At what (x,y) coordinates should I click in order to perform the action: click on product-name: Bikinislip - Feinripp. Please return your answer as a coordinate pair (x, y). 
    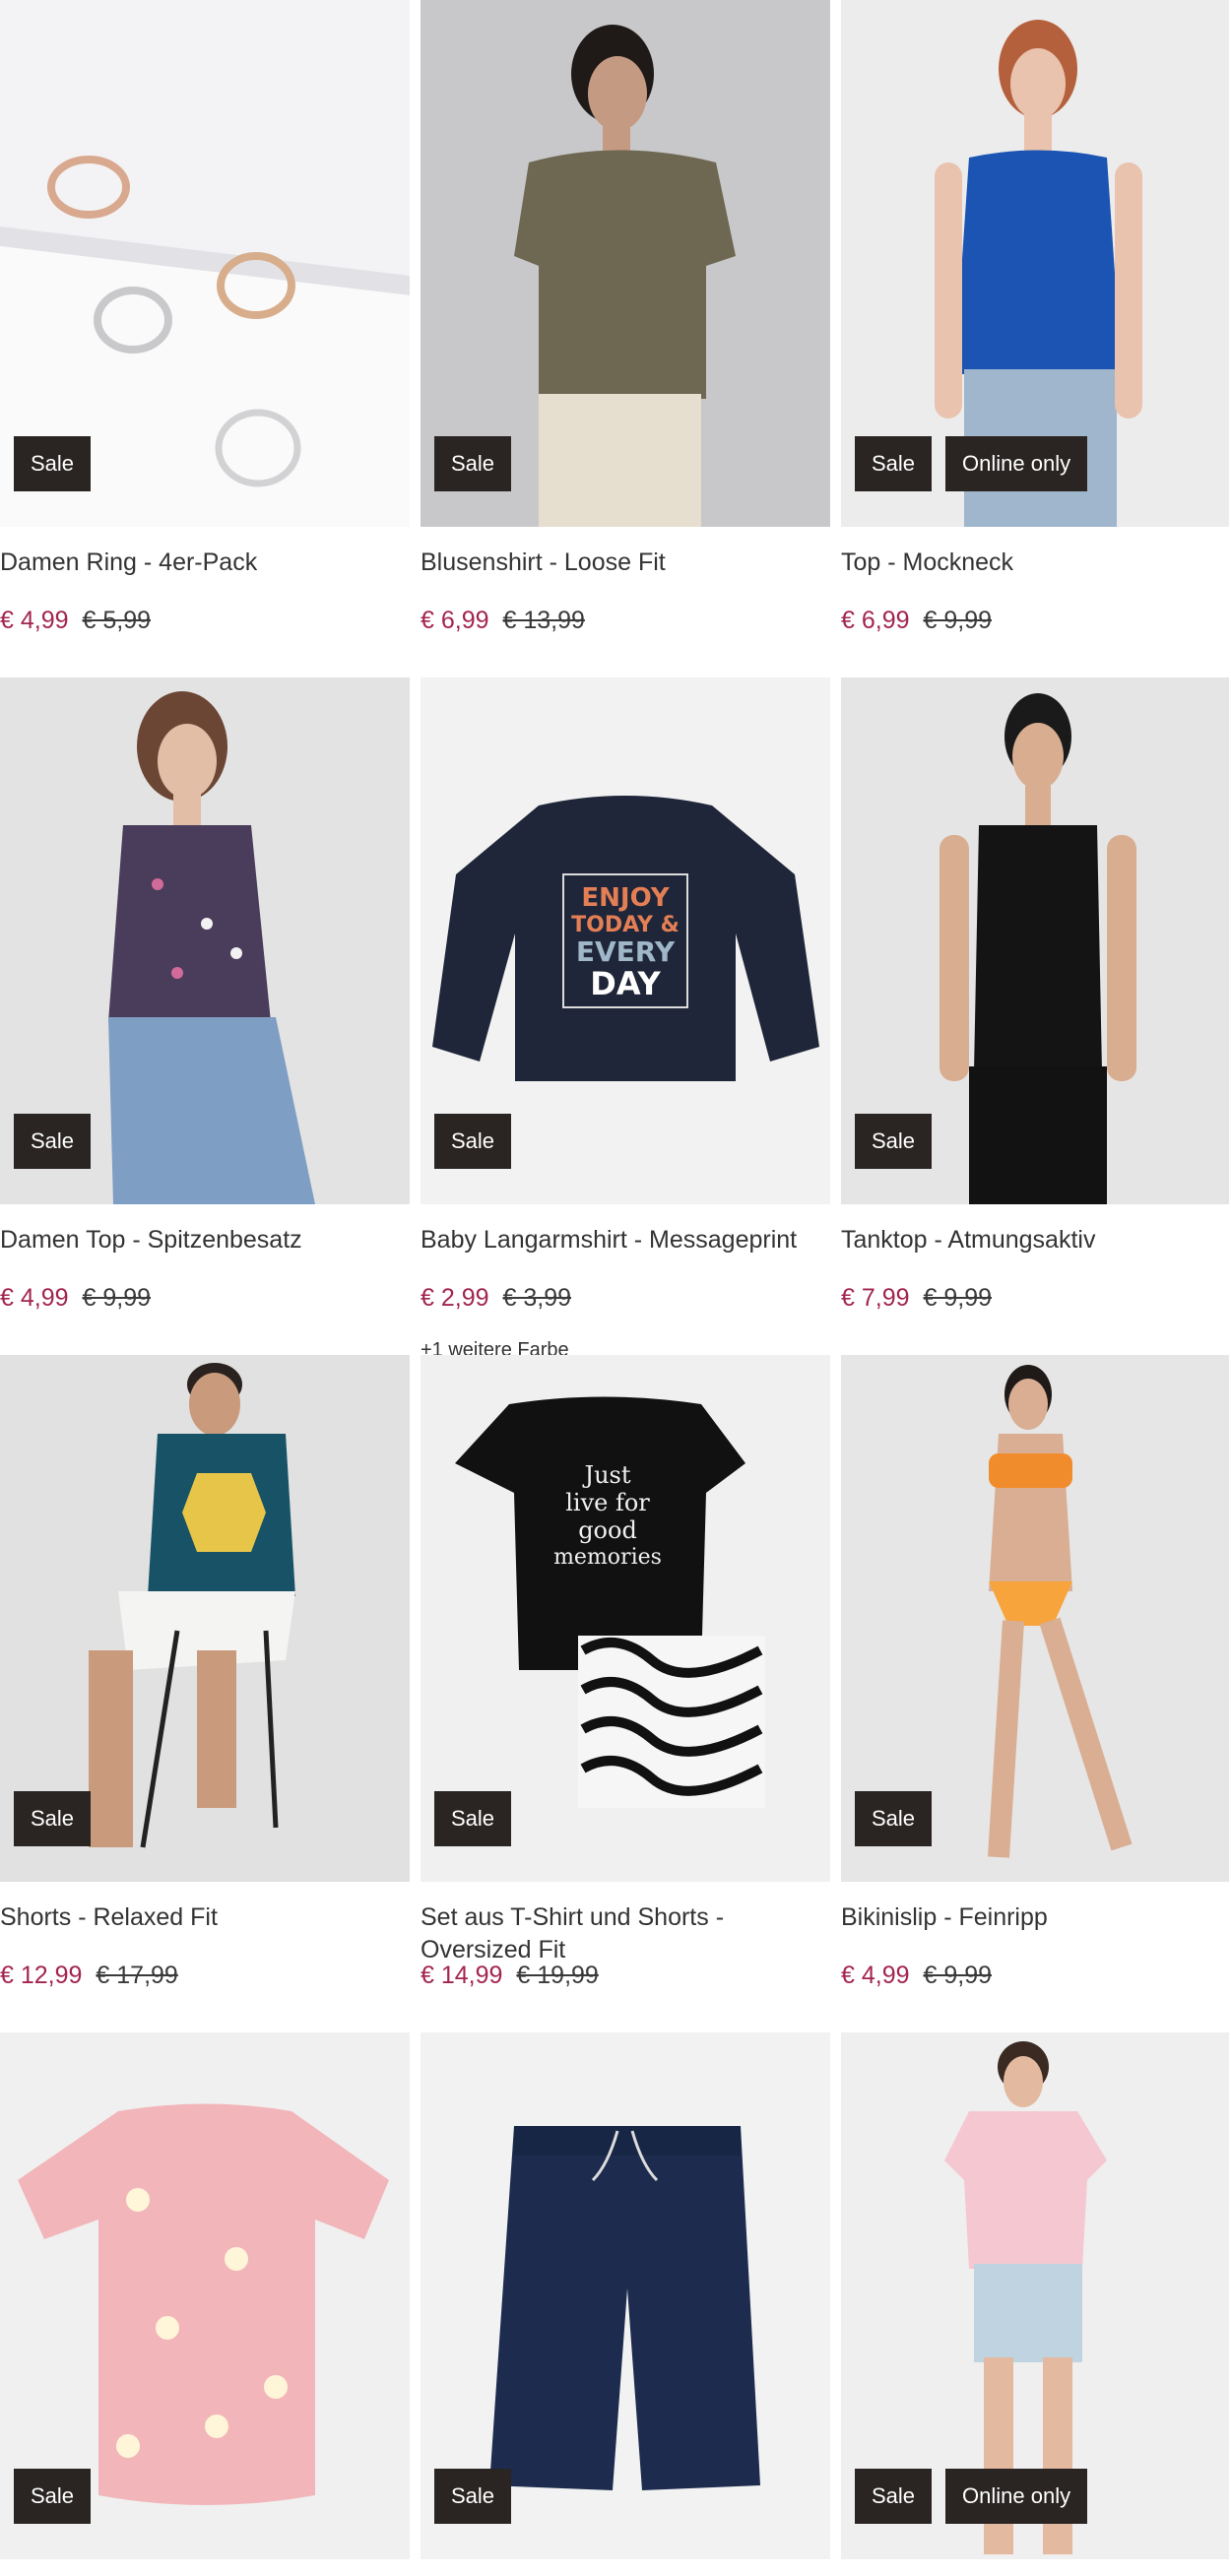
    Looking at the image, I should click on (1035, 1917).